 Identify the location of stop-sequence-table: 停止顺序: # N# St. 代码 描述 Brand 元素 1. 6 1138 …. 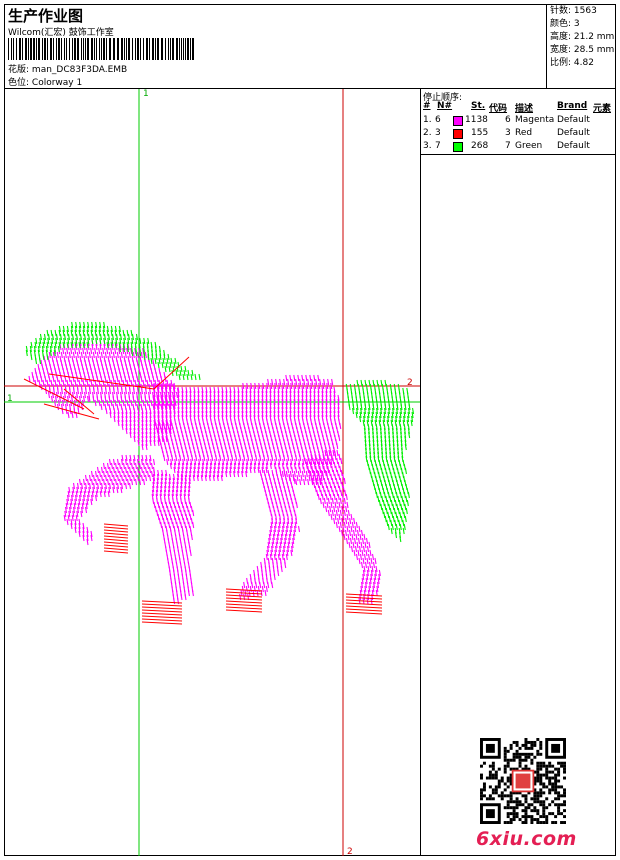
(518, 122).